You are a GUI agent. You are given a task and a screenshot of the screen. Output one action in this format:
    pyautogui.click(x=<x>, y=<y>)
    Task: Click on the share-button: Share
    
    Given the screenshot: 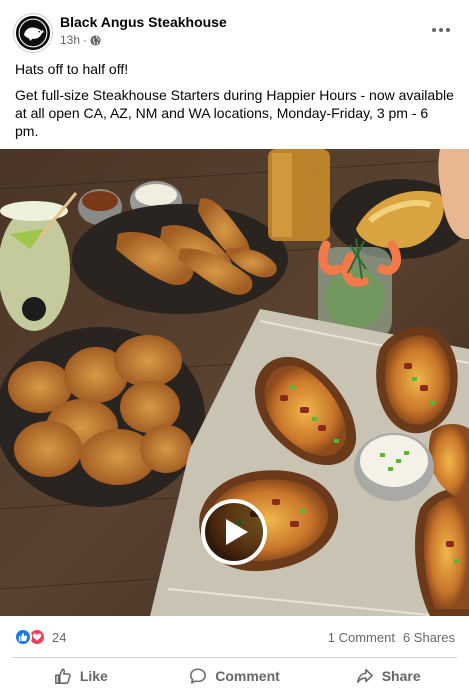 What is the action you would take?
    pyautogui.click(x=388, y=676)
    